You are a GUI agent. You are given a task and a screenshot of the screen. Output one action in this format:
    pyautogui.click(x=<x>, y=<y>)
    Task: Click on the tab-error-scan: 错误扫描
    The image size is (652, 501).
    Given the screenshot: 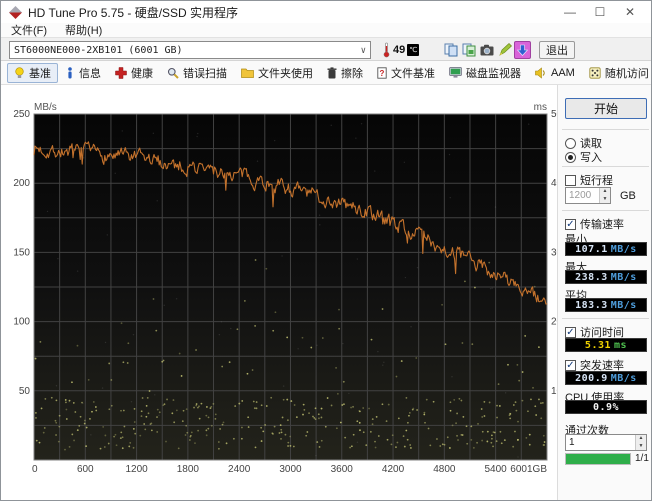 What is the action you would take?
    pyautogui.click(x=197, y=73)
    